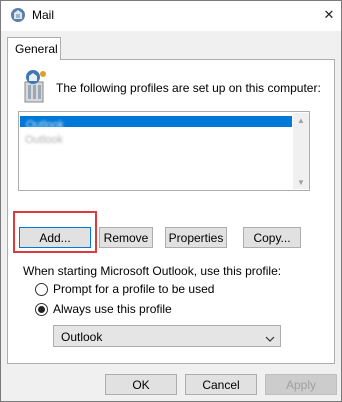  I want to click on window-title: Mail, so click(43, 15).